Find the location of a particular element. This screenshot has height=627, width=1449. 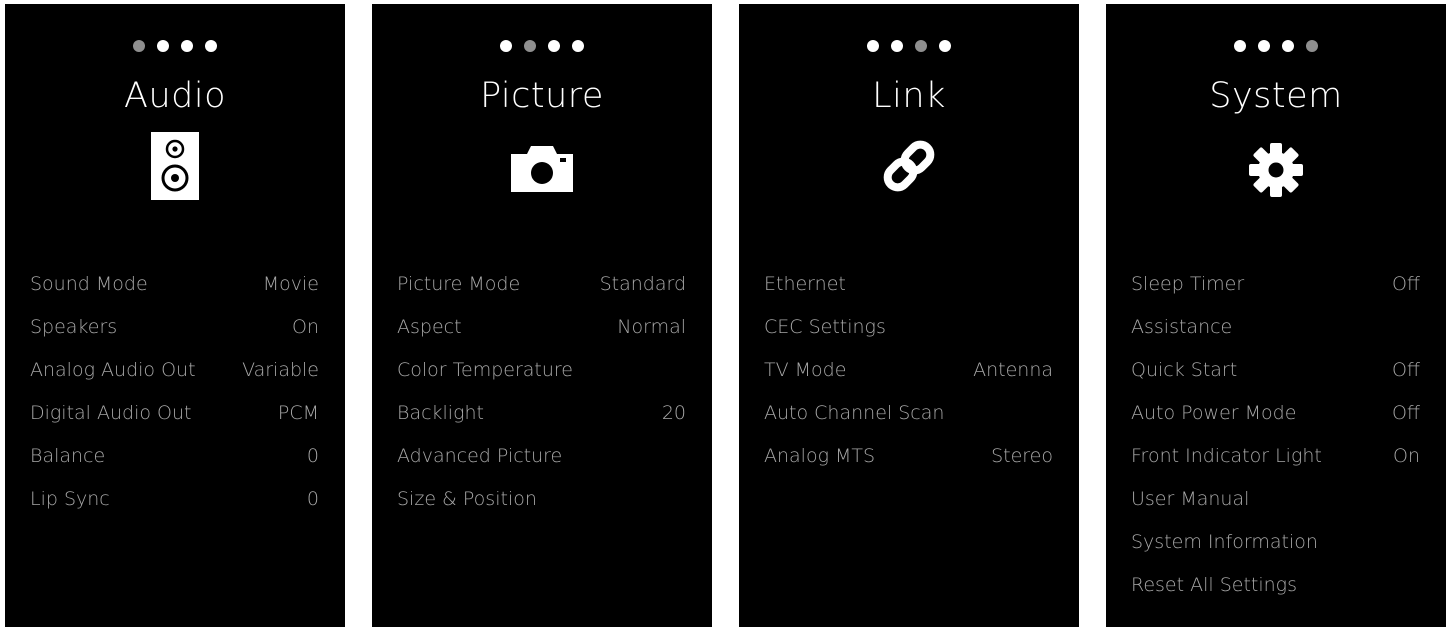

speaker-icon is located at coordinates (175, 166).